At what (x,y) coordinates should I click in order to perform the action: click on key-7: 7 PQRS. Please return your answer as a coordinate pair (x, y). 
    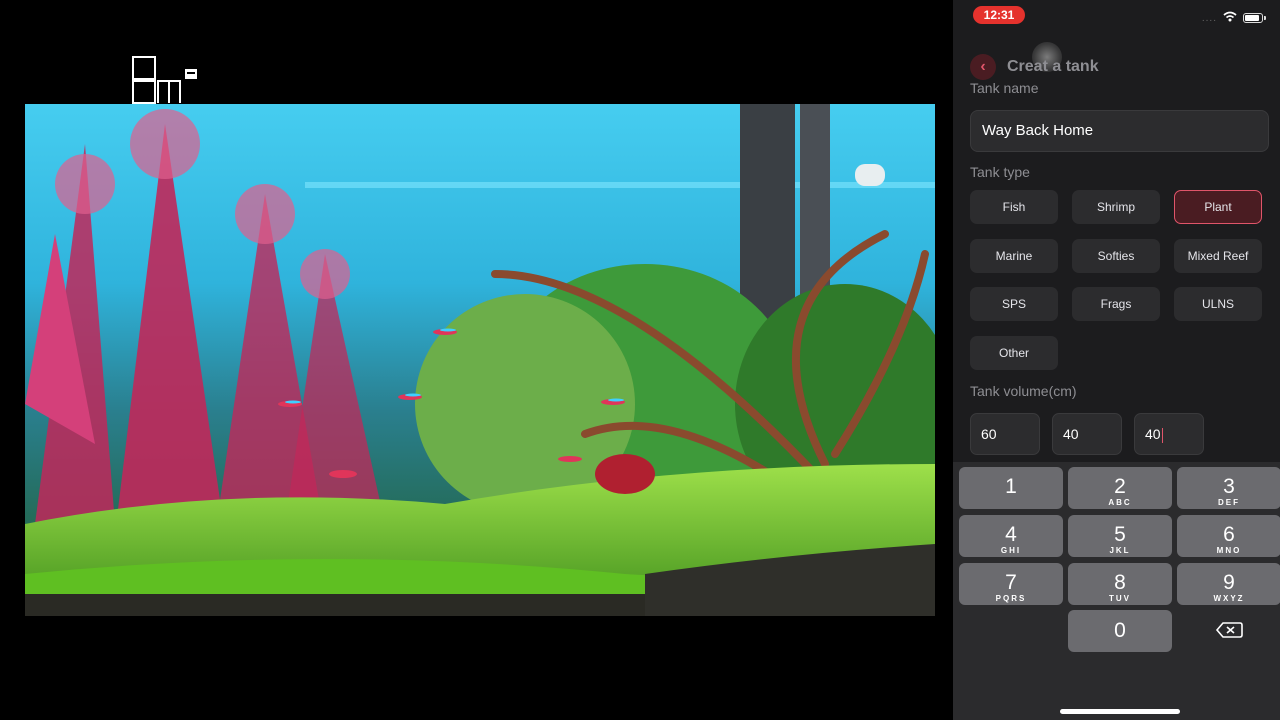
    Looking at the image, I should click on (1011, 584).